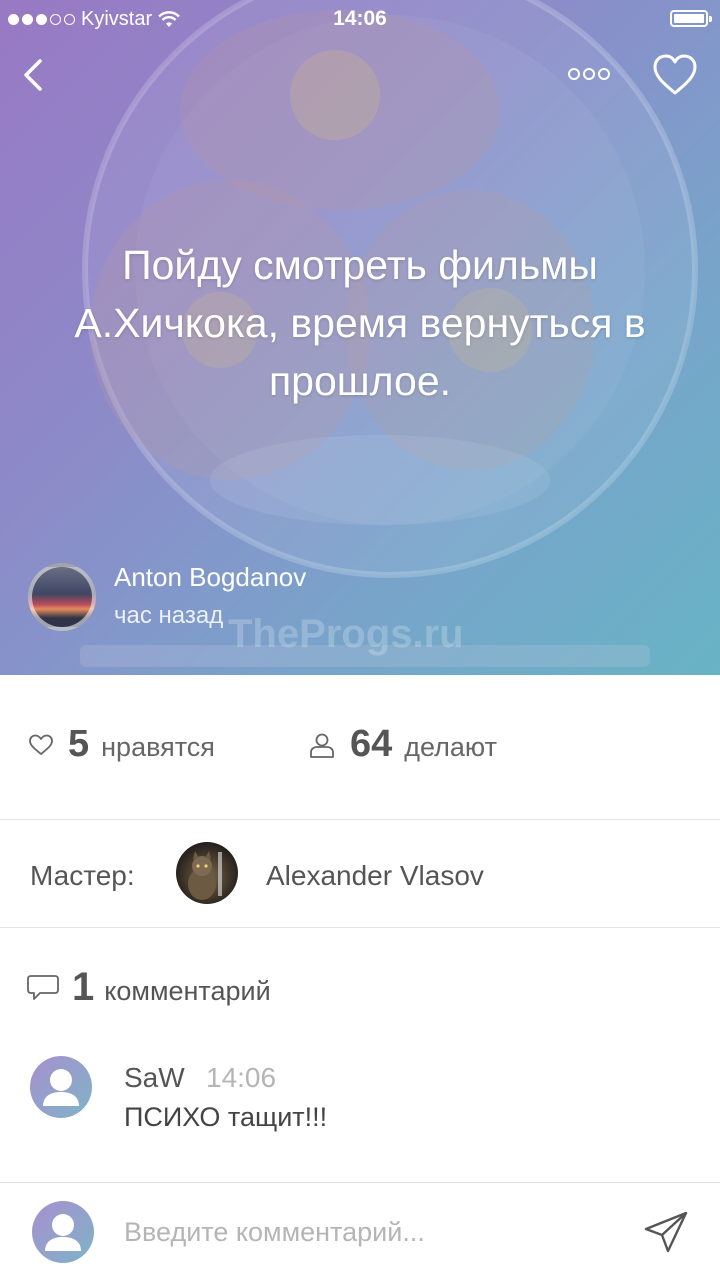 This screenshot has height=1280, width=720. I want to click on status-bar: Kyivstar 14:06, so click(360, 20).